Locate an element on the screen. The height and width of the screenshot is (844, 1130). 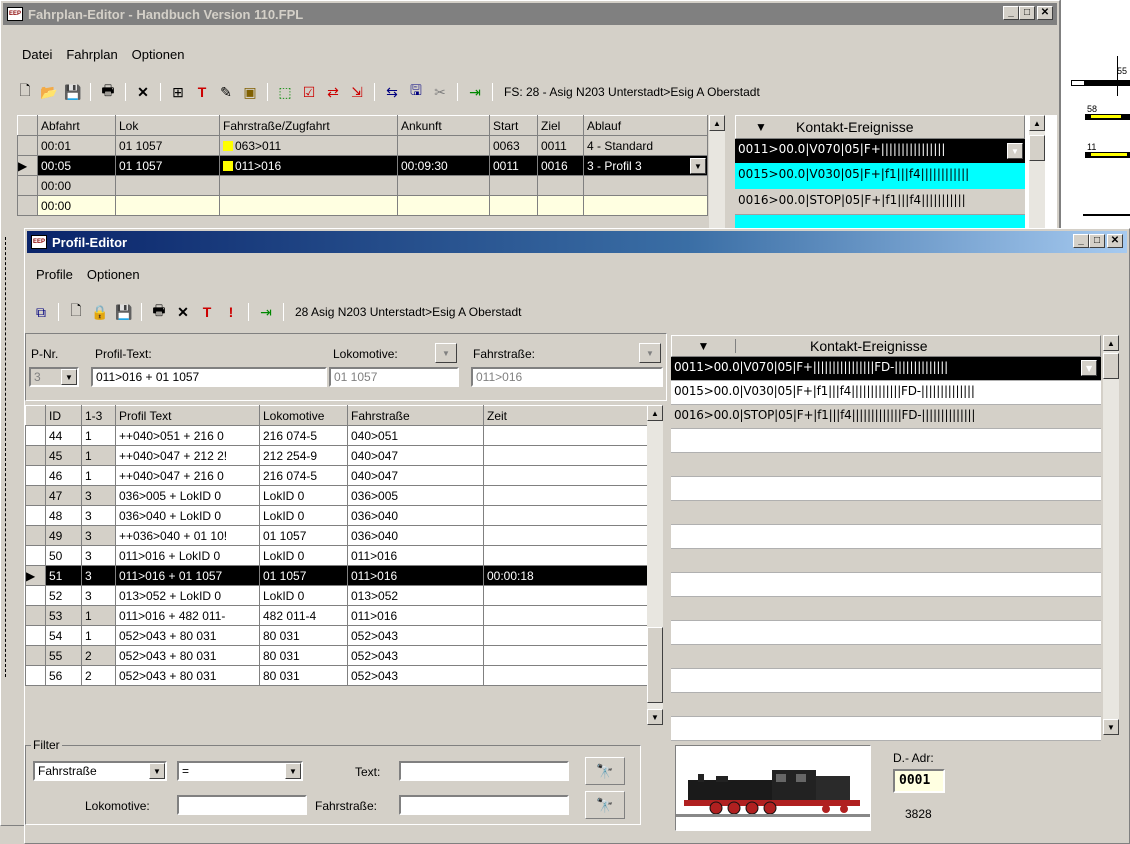
dropdown-arrow-icon: ▼ is located at coordinates (761, 127).